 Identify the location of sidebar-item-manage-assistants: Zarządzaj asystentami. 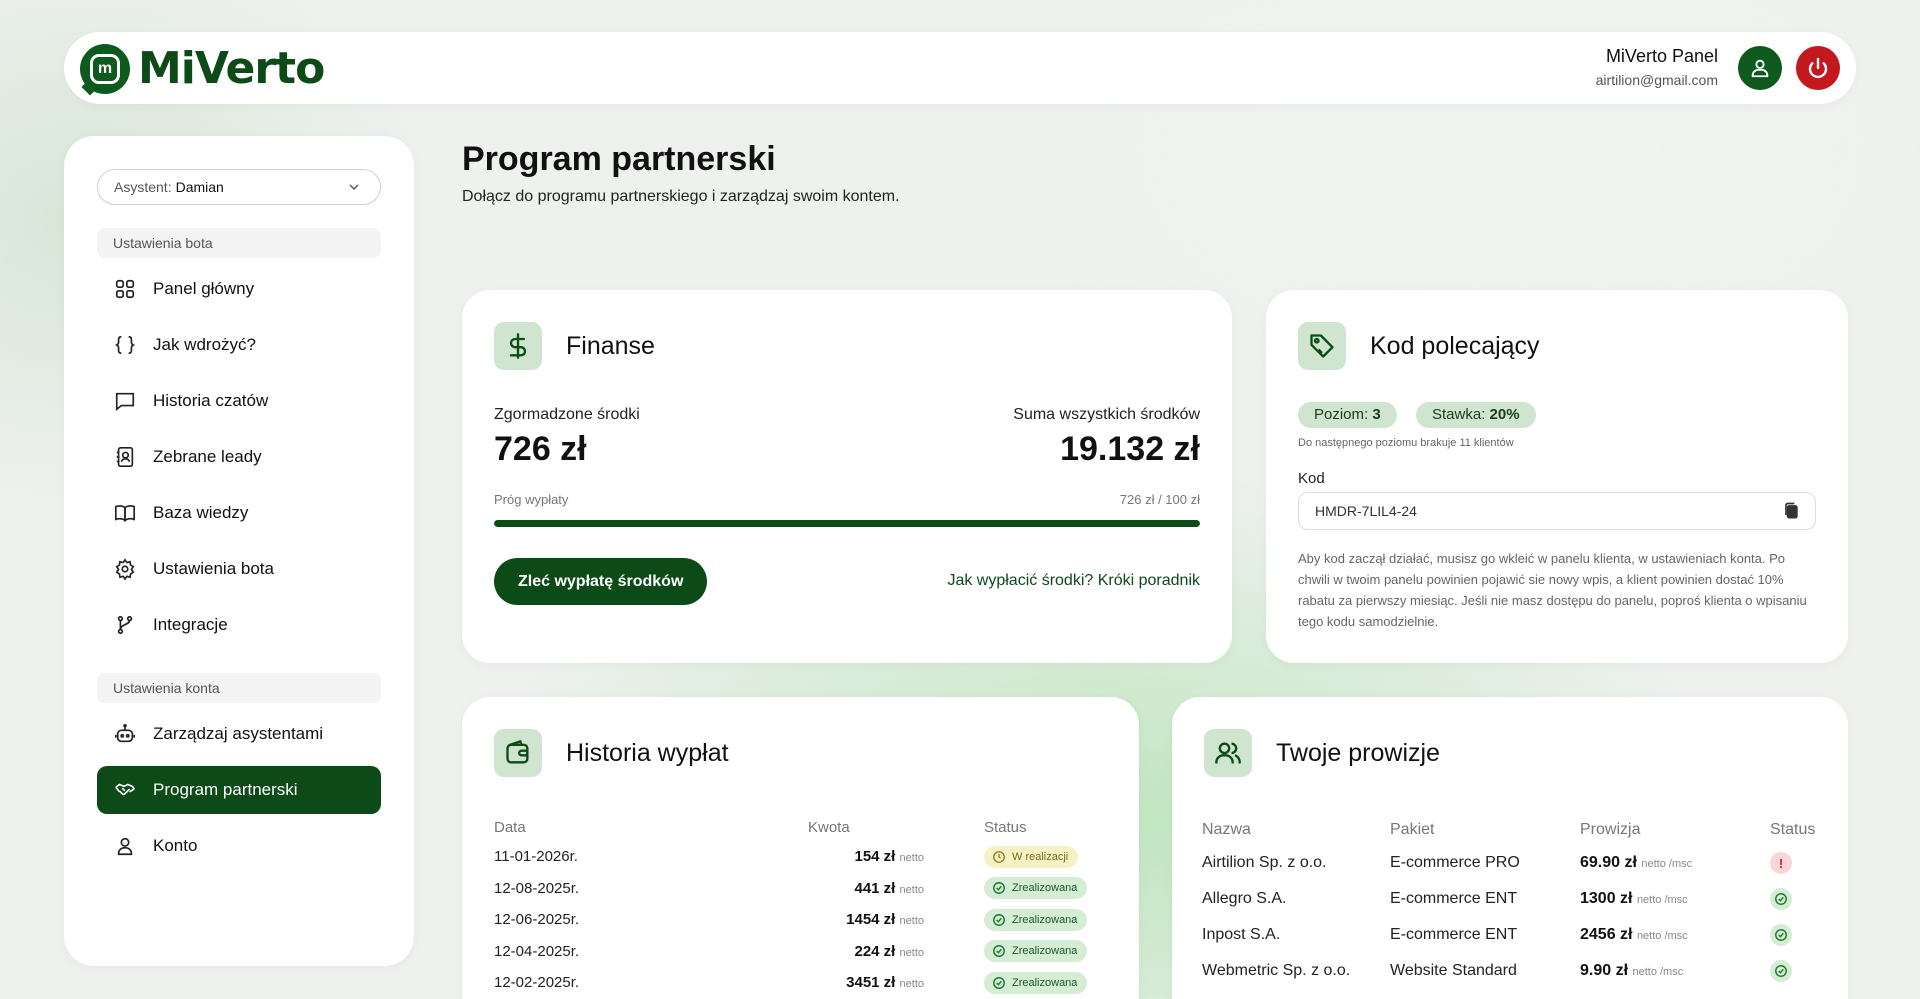
(239, 734).